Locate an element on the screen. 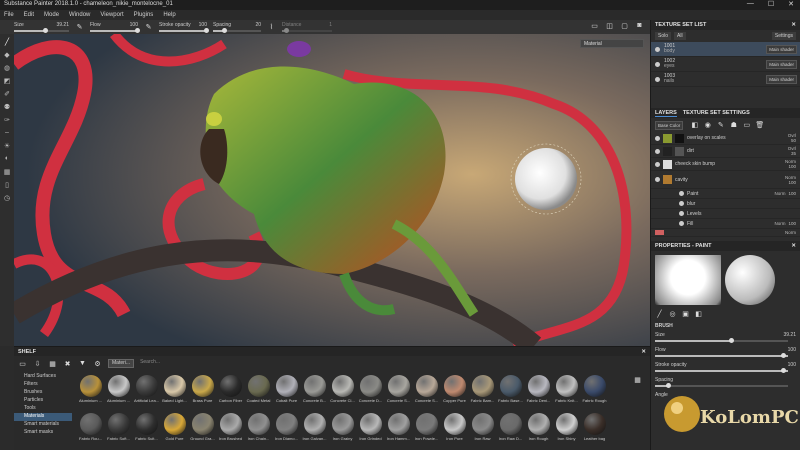 This screenshot has height=450, width=800. pen-pressure-icon: ✎ is located at coordinates (148, 27).